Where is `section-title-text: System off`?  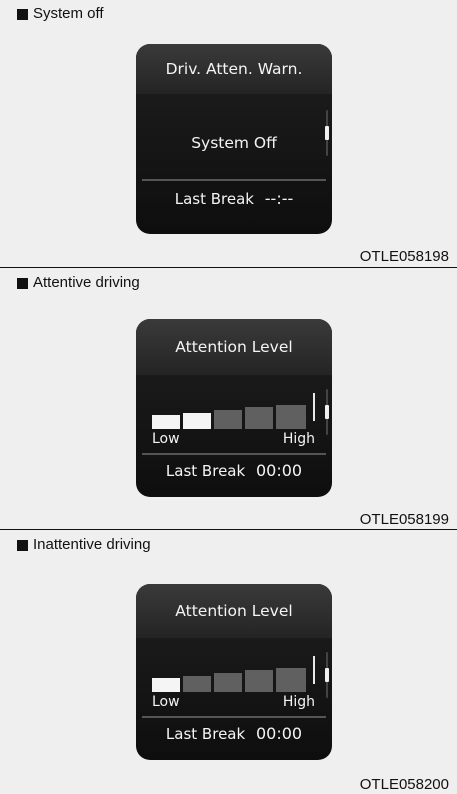 section-title-text: System off is located at coordinates (68, 13).